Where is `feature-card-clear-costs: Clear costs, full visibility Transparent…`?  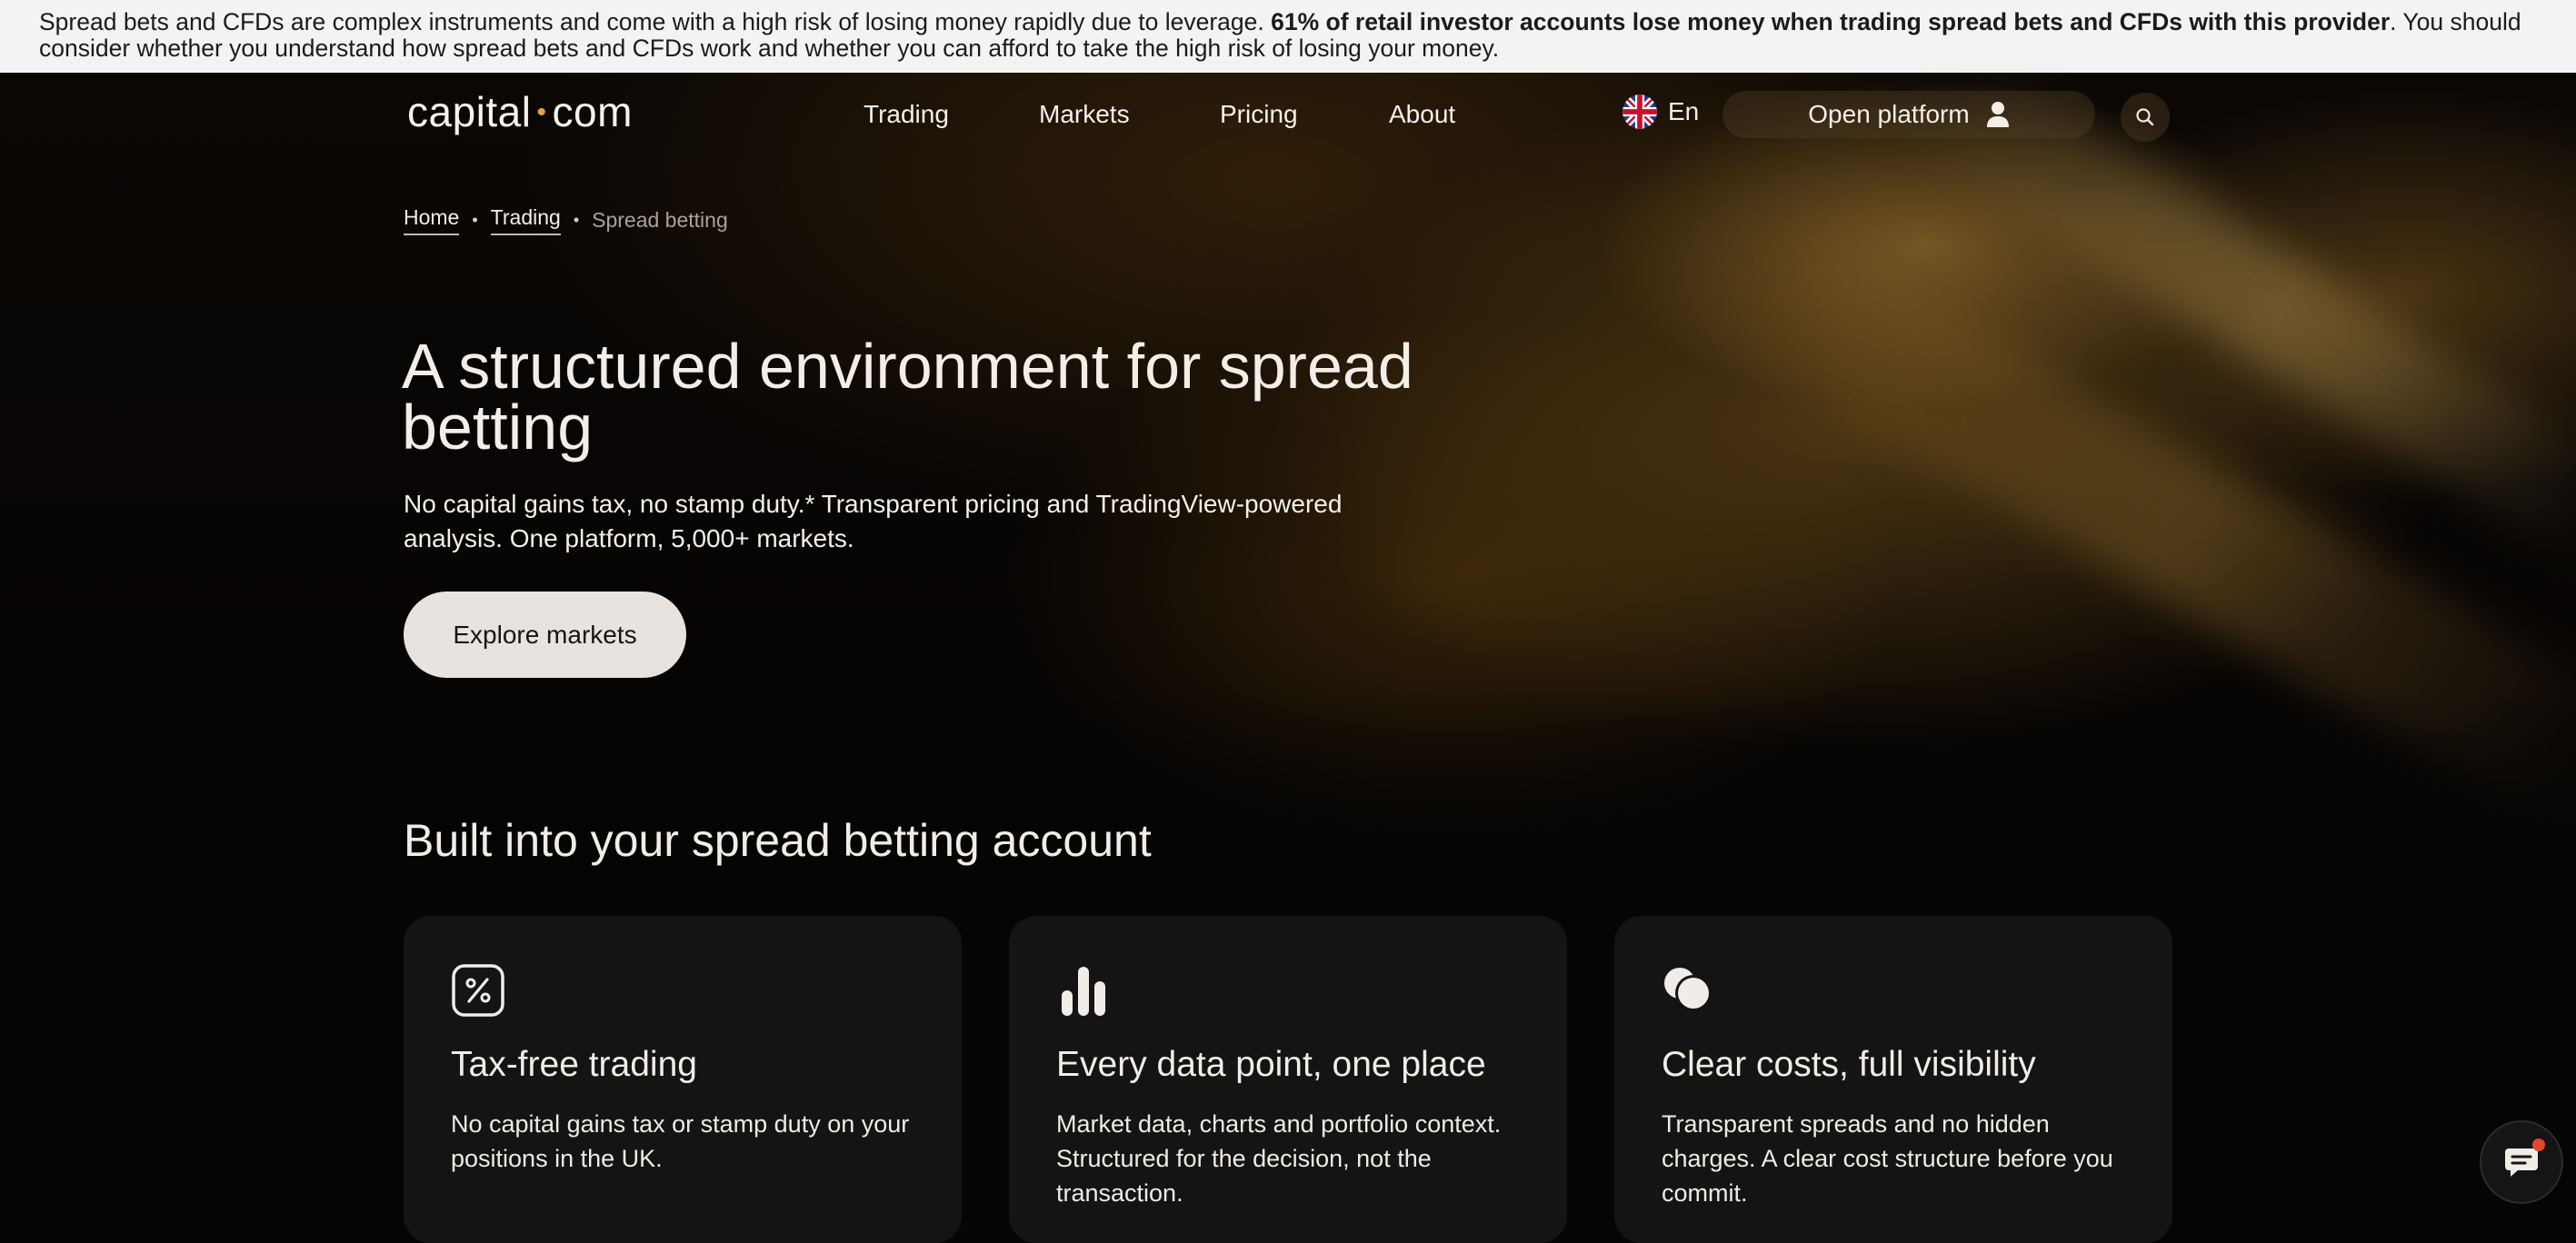 feature-card-clear-costs: Clear costs, full visibility Transparent… is located at coordinates (1893, 1079).